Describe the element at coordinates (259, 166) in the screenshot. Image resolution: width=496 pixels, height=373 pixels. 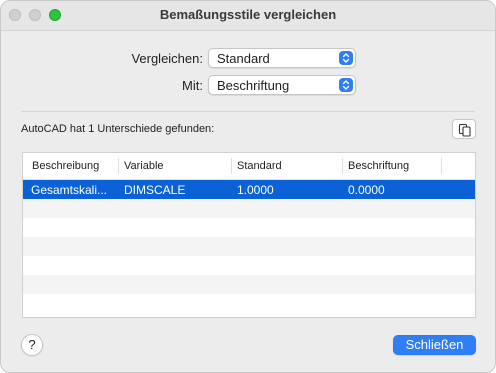
I see `column-header-standard: Standard` at that location.